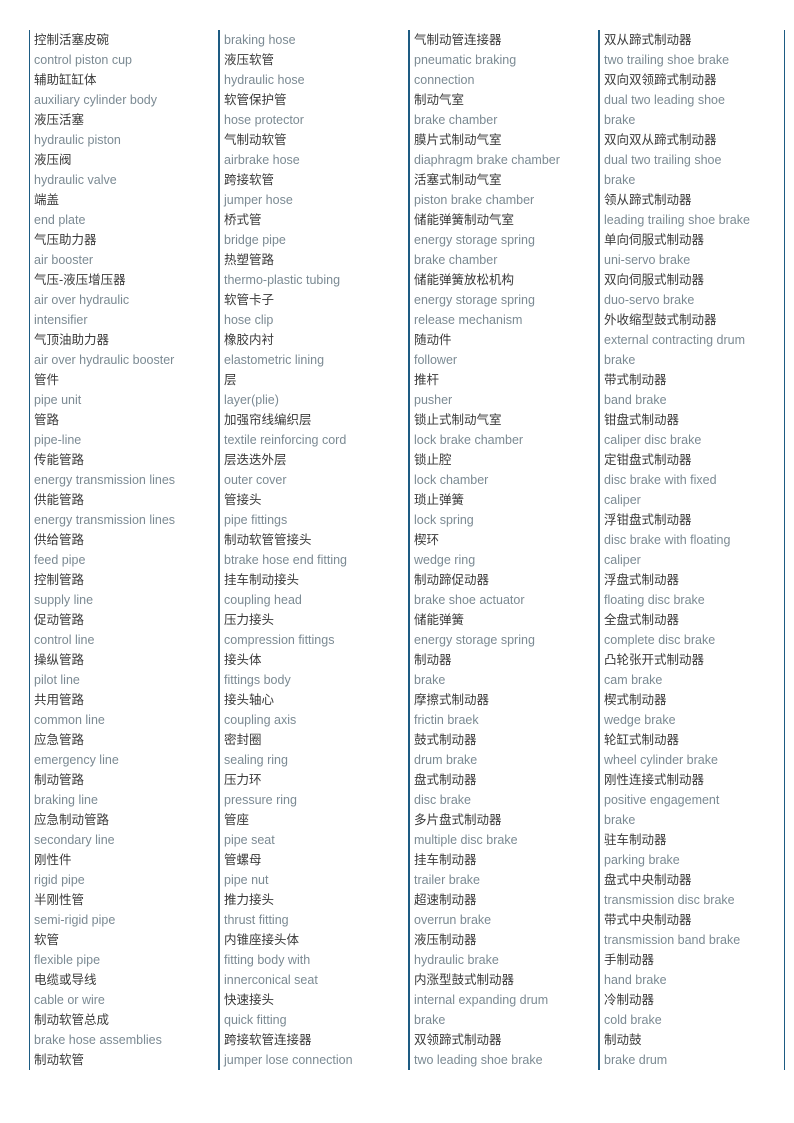 Image resolution: width=794 pixels, height=1123 pixels. I want to click on term-en: brake drum, so click(636, 1060).